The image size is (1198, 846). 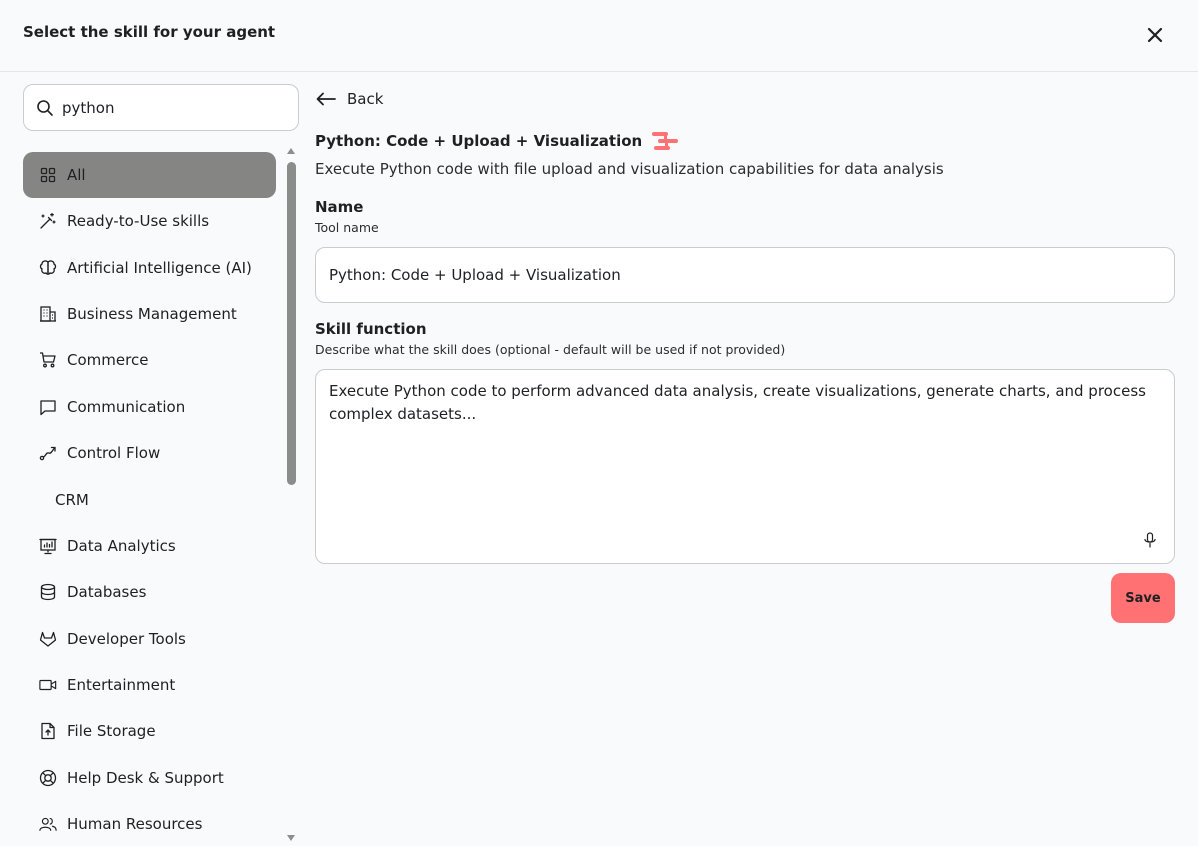 I want to click on category-item-databases: Databases, so click(x=149, y=592).